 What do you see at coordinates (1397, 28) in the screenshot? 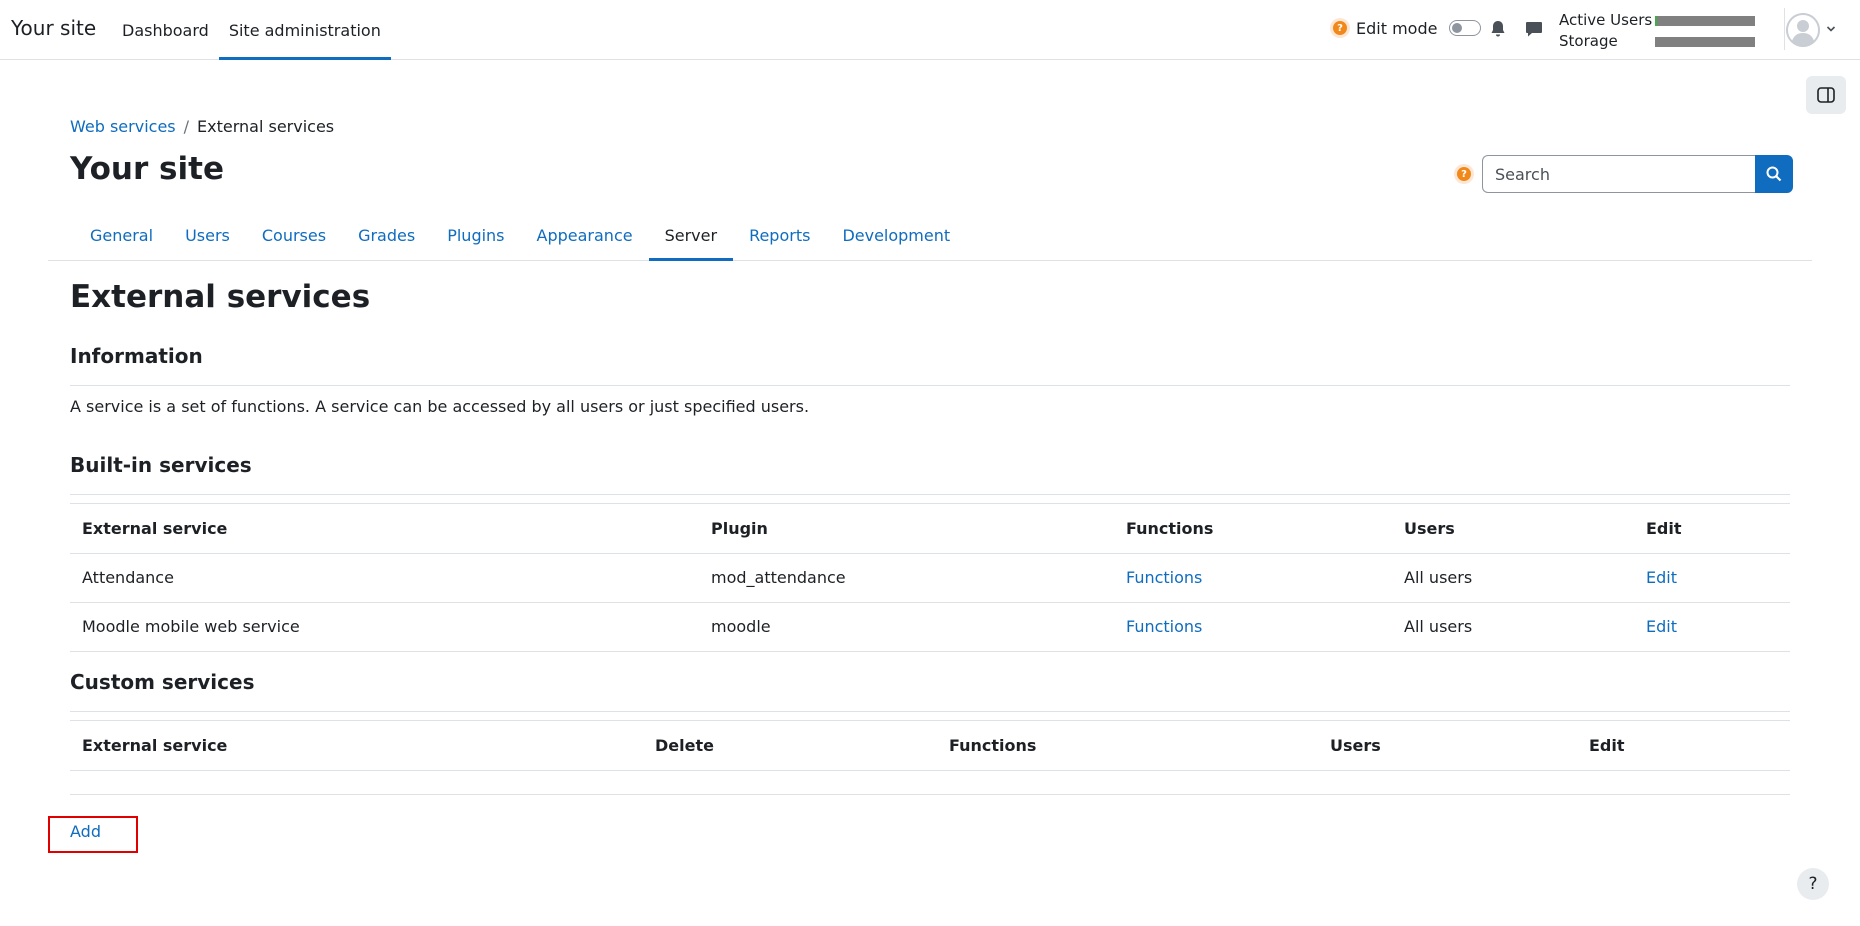
I see `edit-mode-label: Edit mode` at bounding box center [1397, 28].